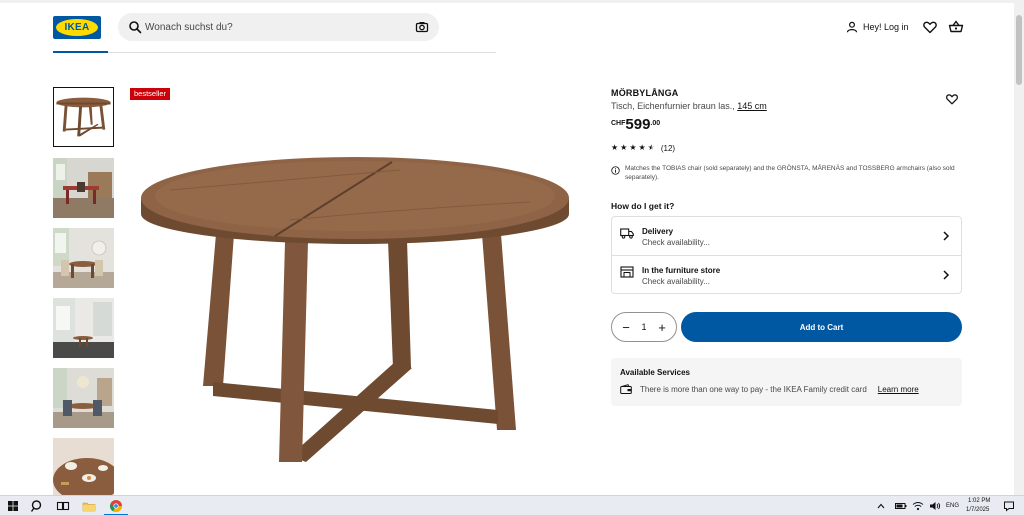  I want to click on camera-icon, so click(422, 27).